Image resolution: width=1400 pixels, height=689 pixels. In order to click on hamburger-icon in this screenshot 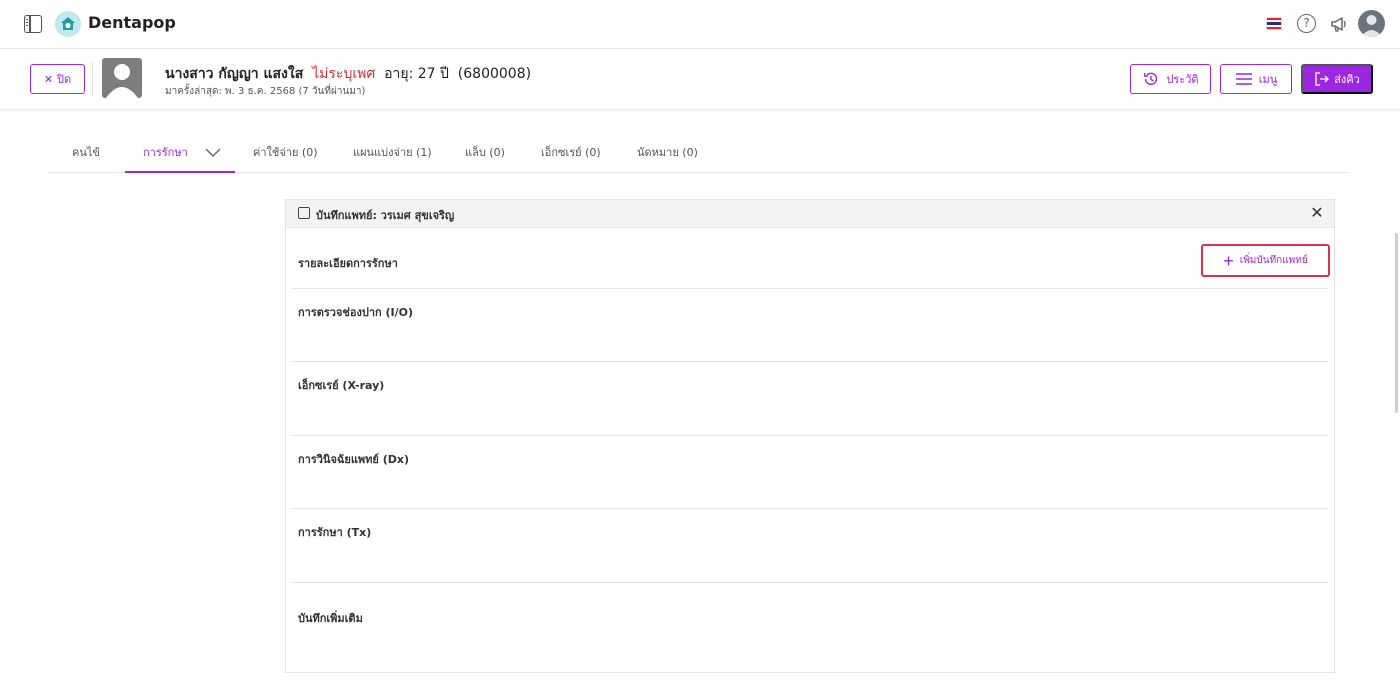, I will do `click(1243, 79)`.